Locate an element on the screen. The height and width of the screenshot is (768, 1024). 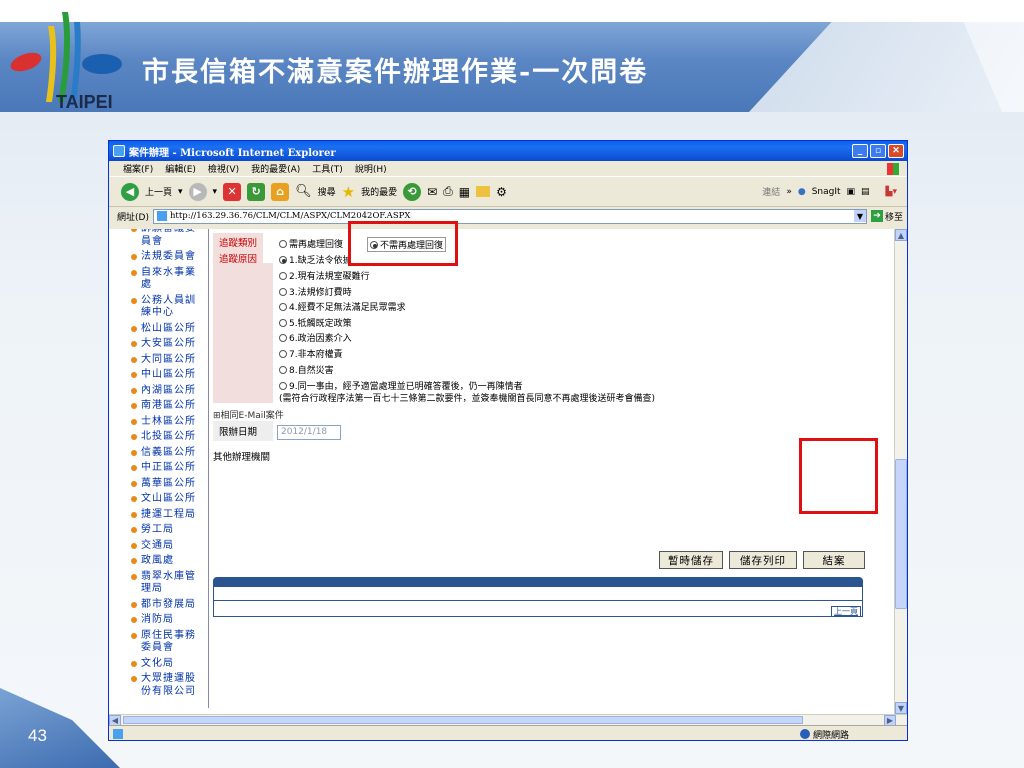
menu-help: 說明(H) is located at coordinates (371, 168).